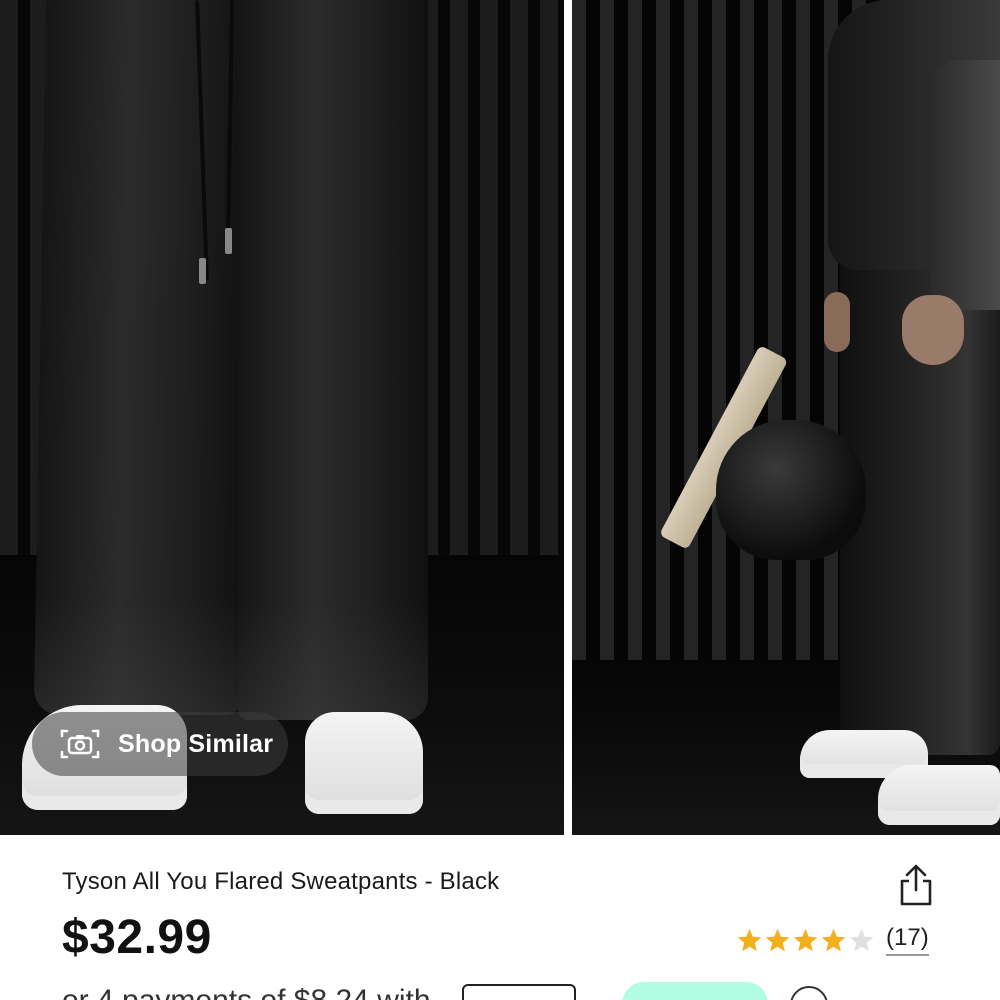 The image size is (1000, 1000). What do you see at coordinates (246, 992) in the screenshot?
I see `installment-text: or 4 payments of $8.24 with` at bounding box center [246, 992].